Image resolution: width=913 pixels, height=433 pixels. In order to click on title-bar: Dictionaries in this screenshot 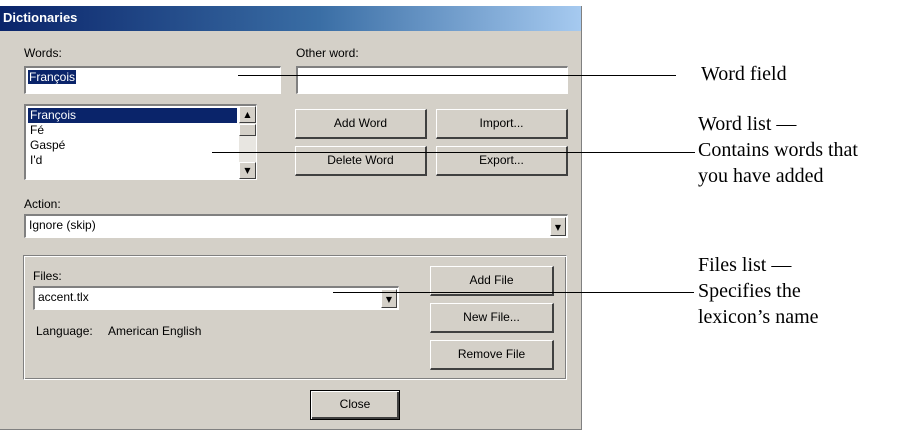, I will do `click(290, 18)`.